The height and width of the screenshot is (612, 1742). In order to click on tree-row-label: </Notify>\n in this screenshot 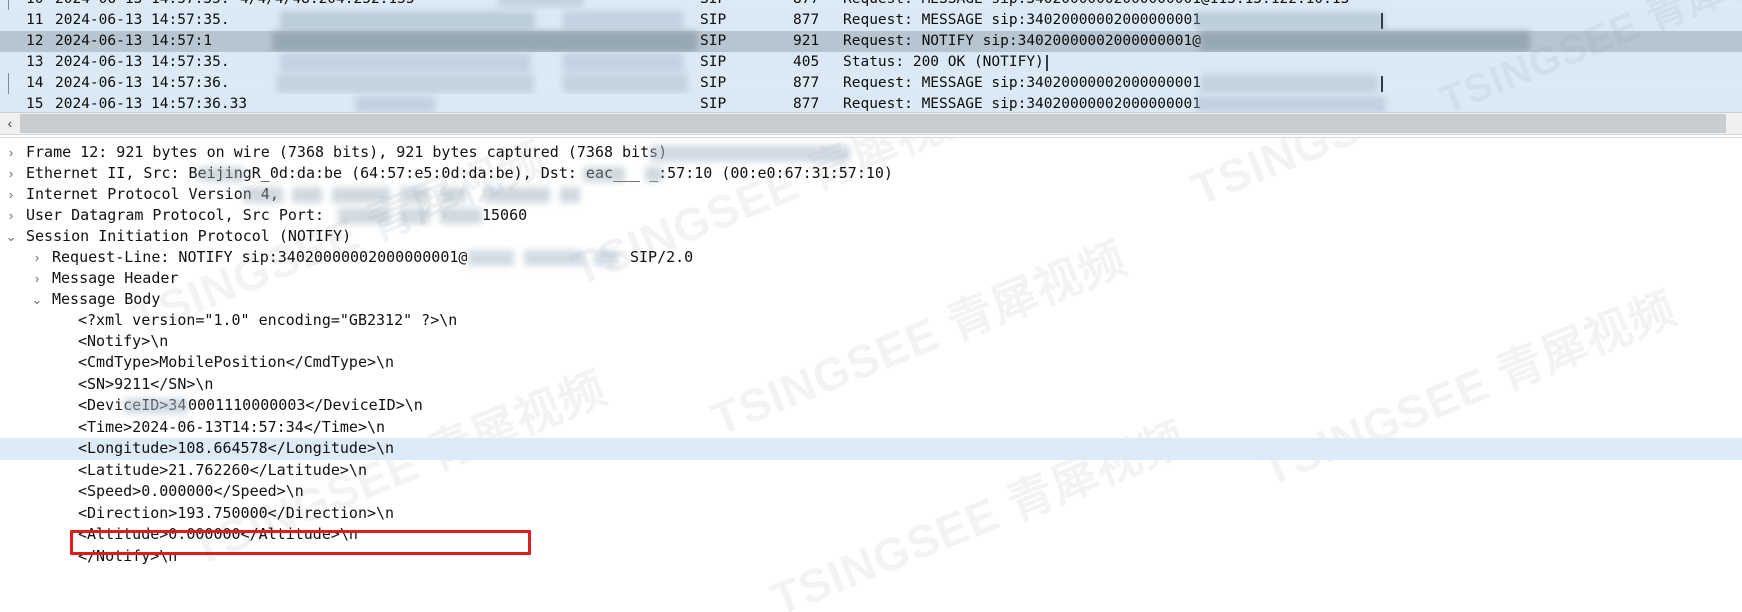, I will do `click(128, 556)`.